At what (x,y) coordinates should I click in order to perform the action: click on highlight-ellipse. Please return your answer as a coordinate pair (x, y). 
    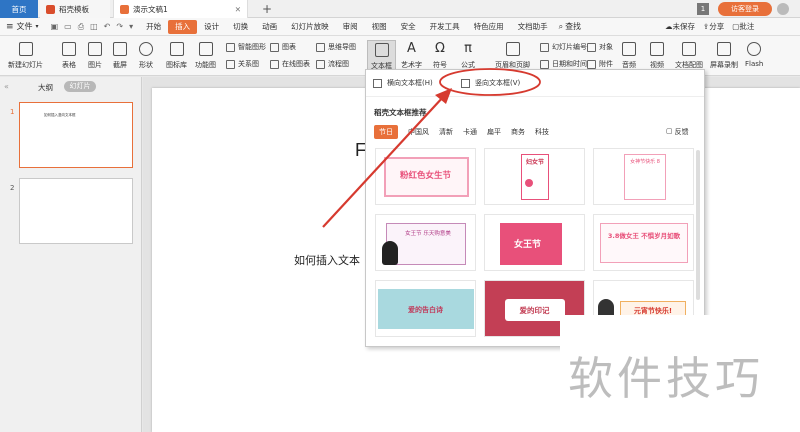
    Looking at the image, I should click on (490, 82).